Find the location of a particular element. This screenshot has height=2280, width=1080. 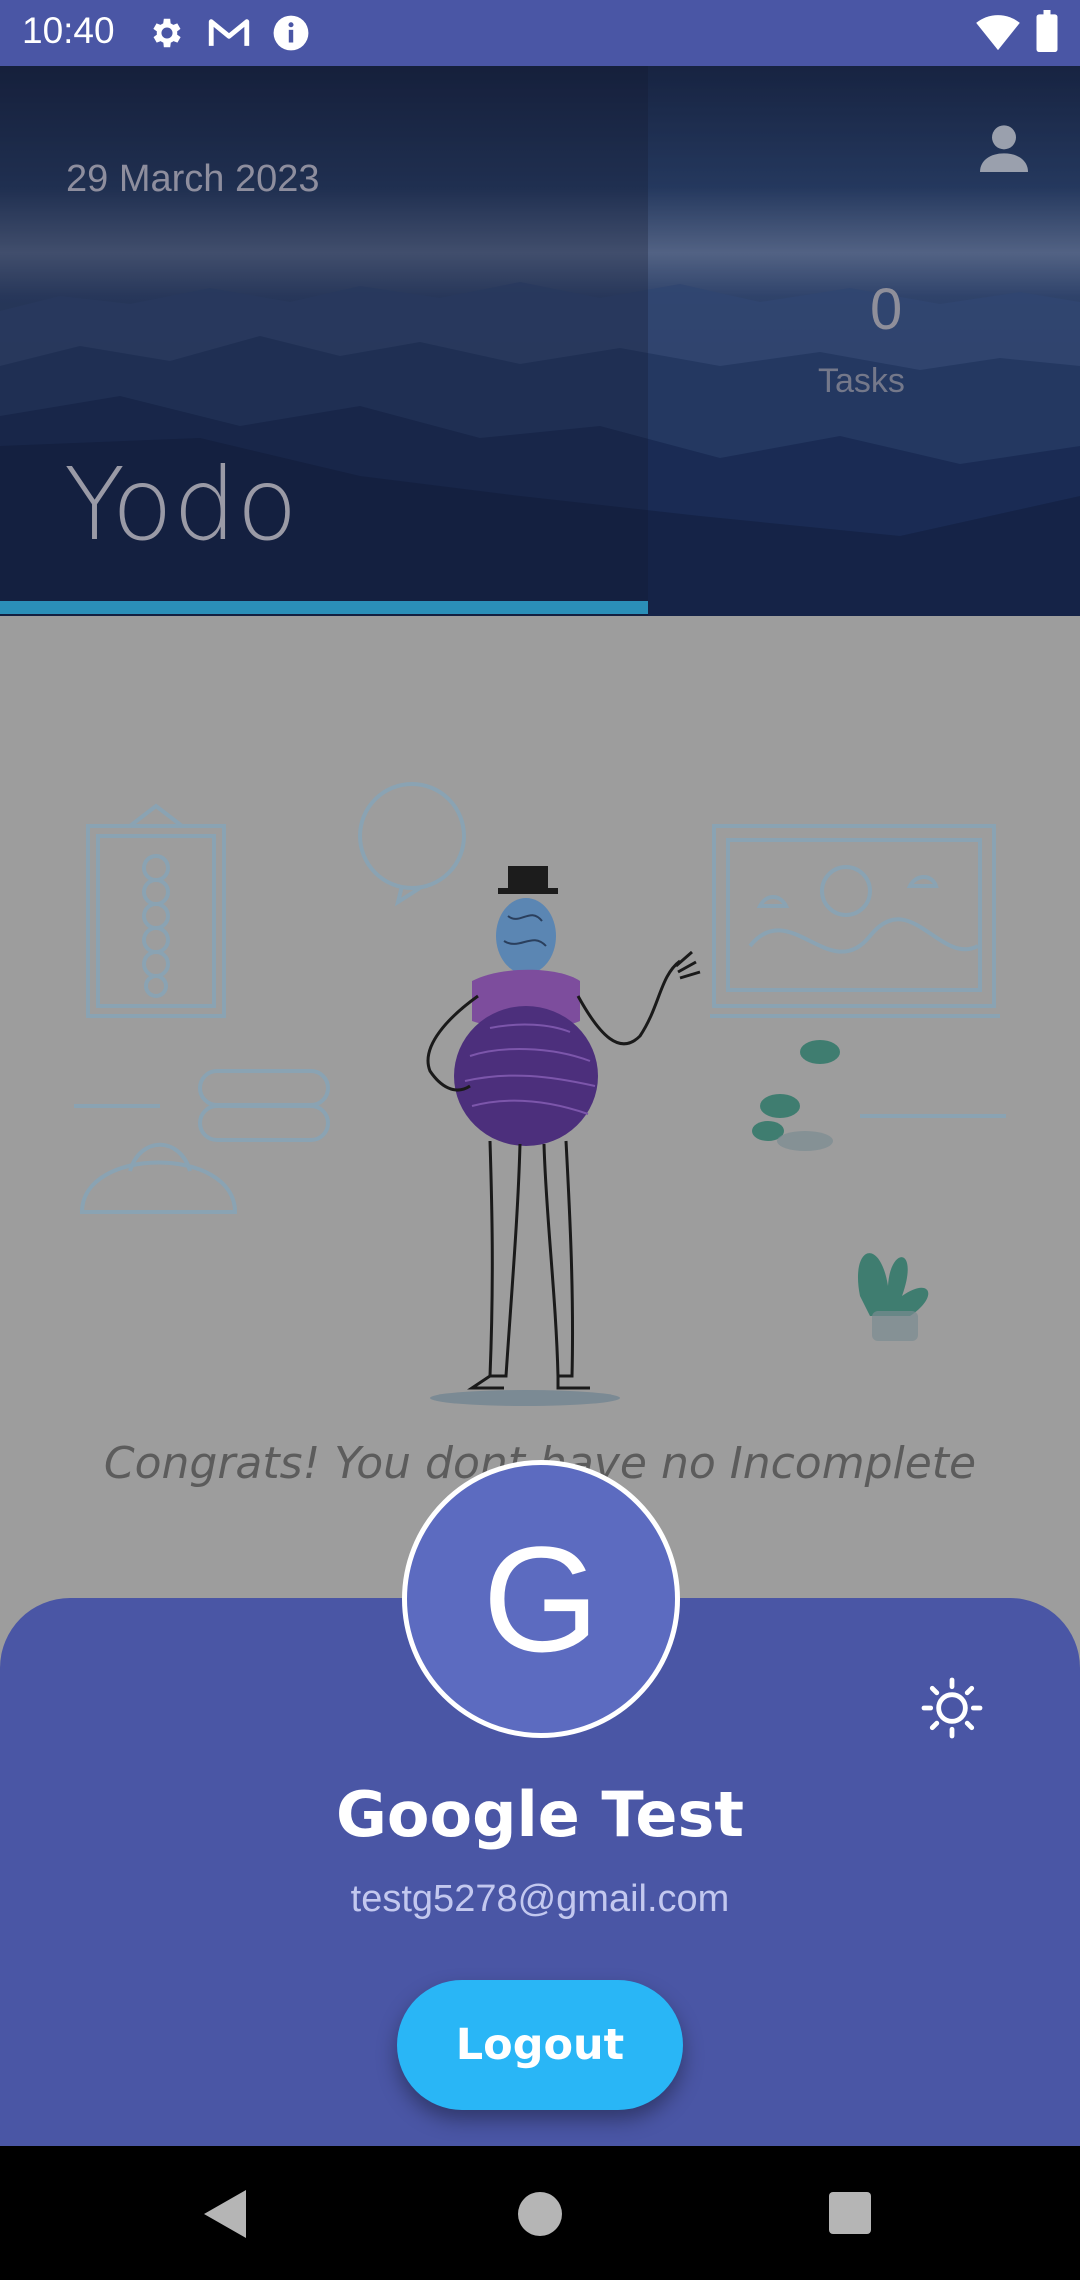

header-date: 29 March 2023 is located at coordinates (193, 179).